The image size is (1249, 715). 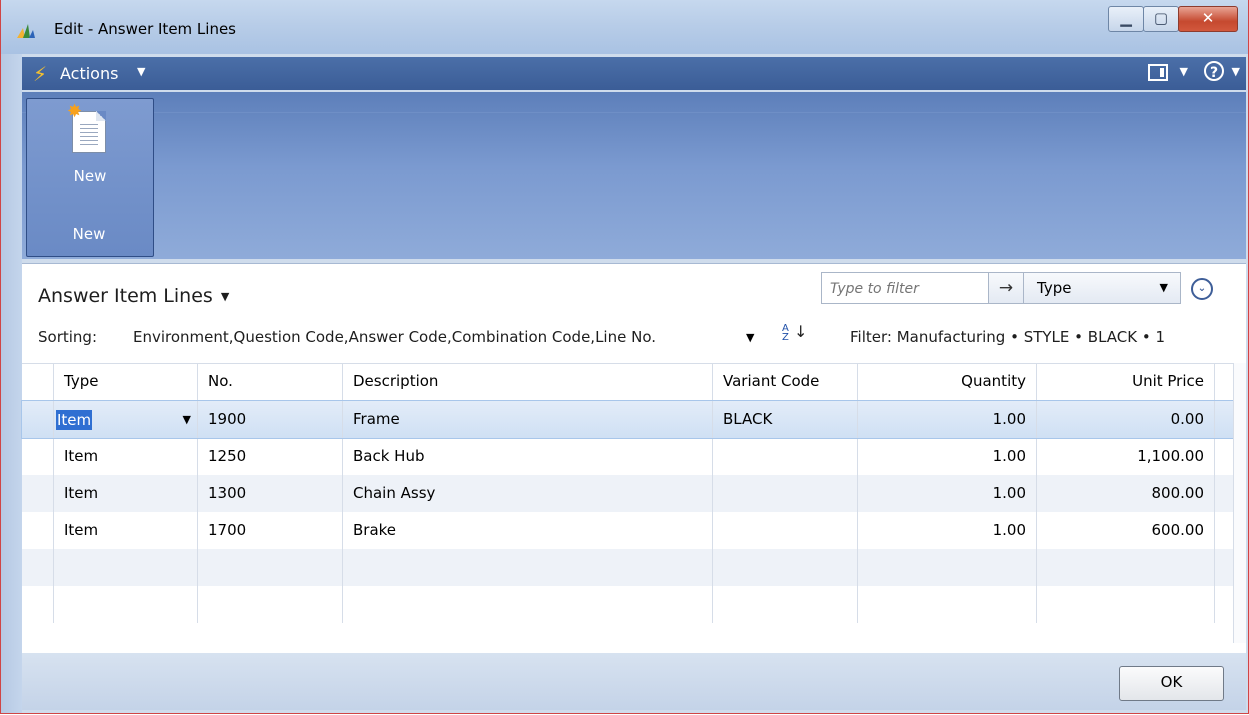 I want to click on sort-order-icon: A Z ↓, so click(x=794, y=335).